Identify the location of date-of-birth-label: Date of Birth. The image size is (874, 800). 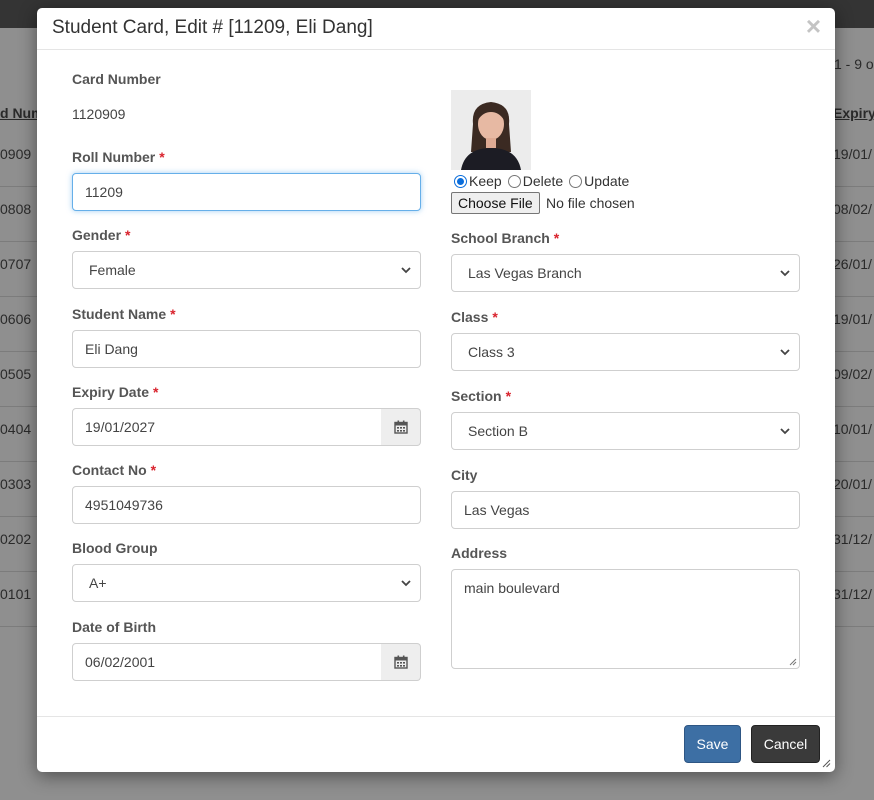
(114, 627).